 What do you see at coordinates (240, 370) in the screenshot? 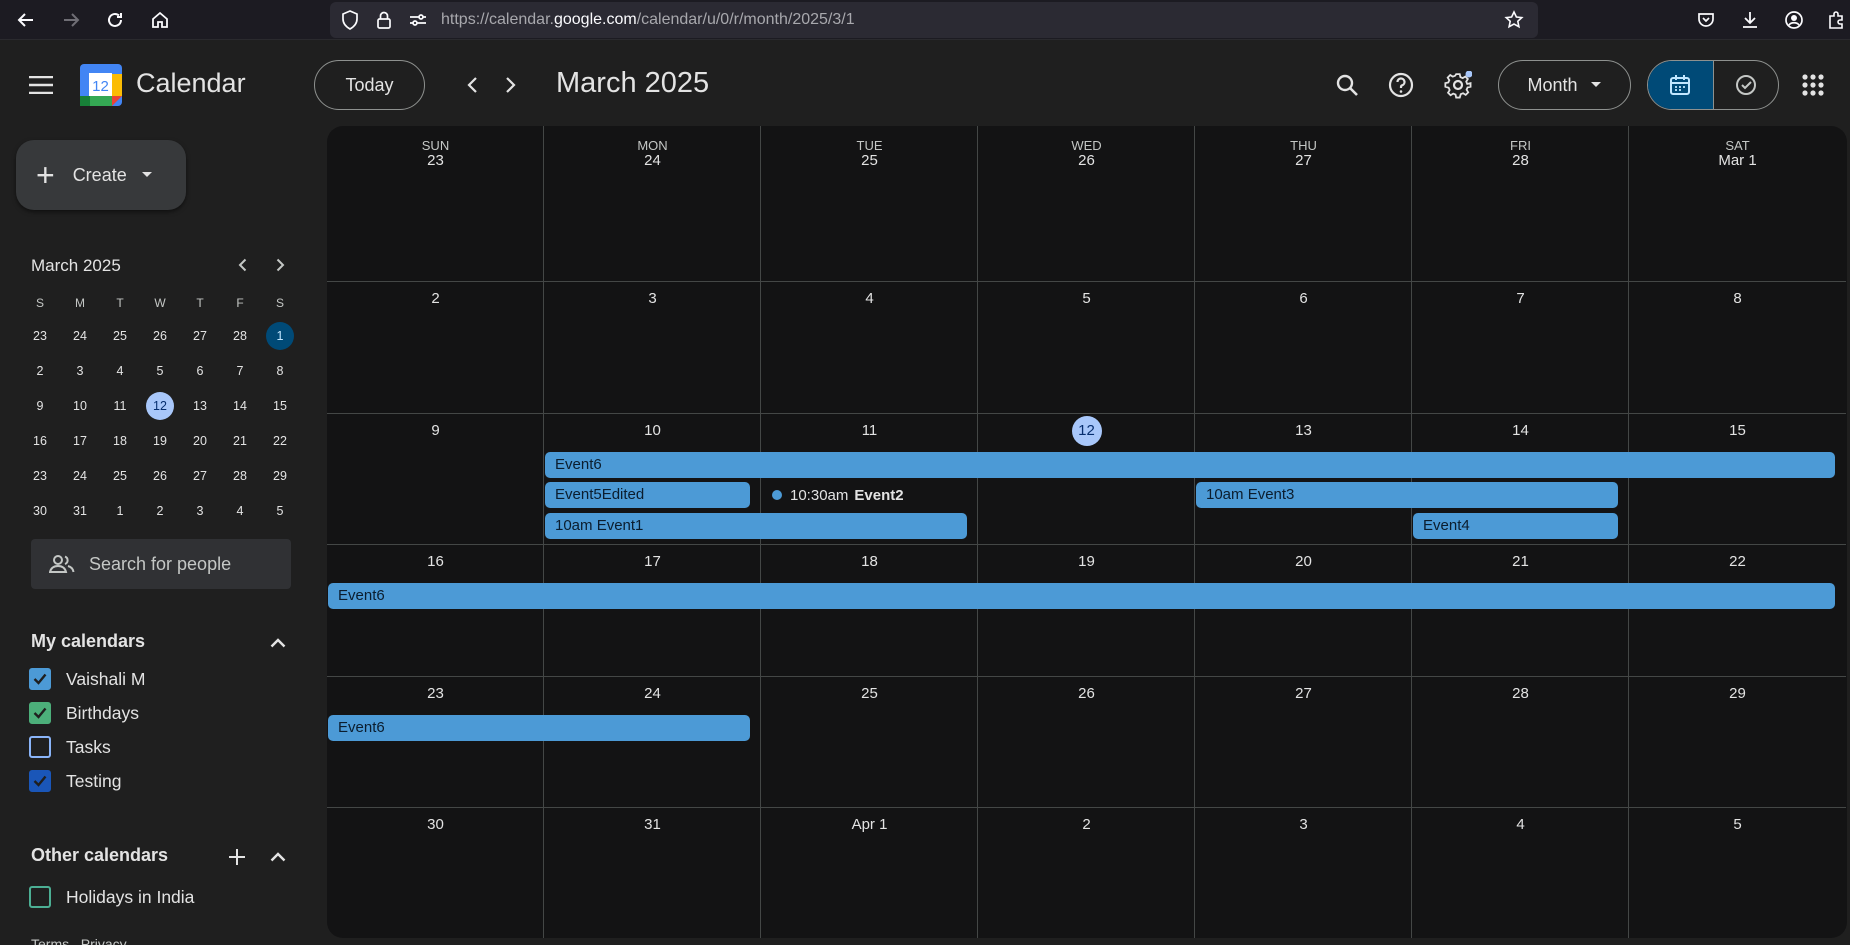
I see `mini-day: 7` at bounding box center [240, 370].